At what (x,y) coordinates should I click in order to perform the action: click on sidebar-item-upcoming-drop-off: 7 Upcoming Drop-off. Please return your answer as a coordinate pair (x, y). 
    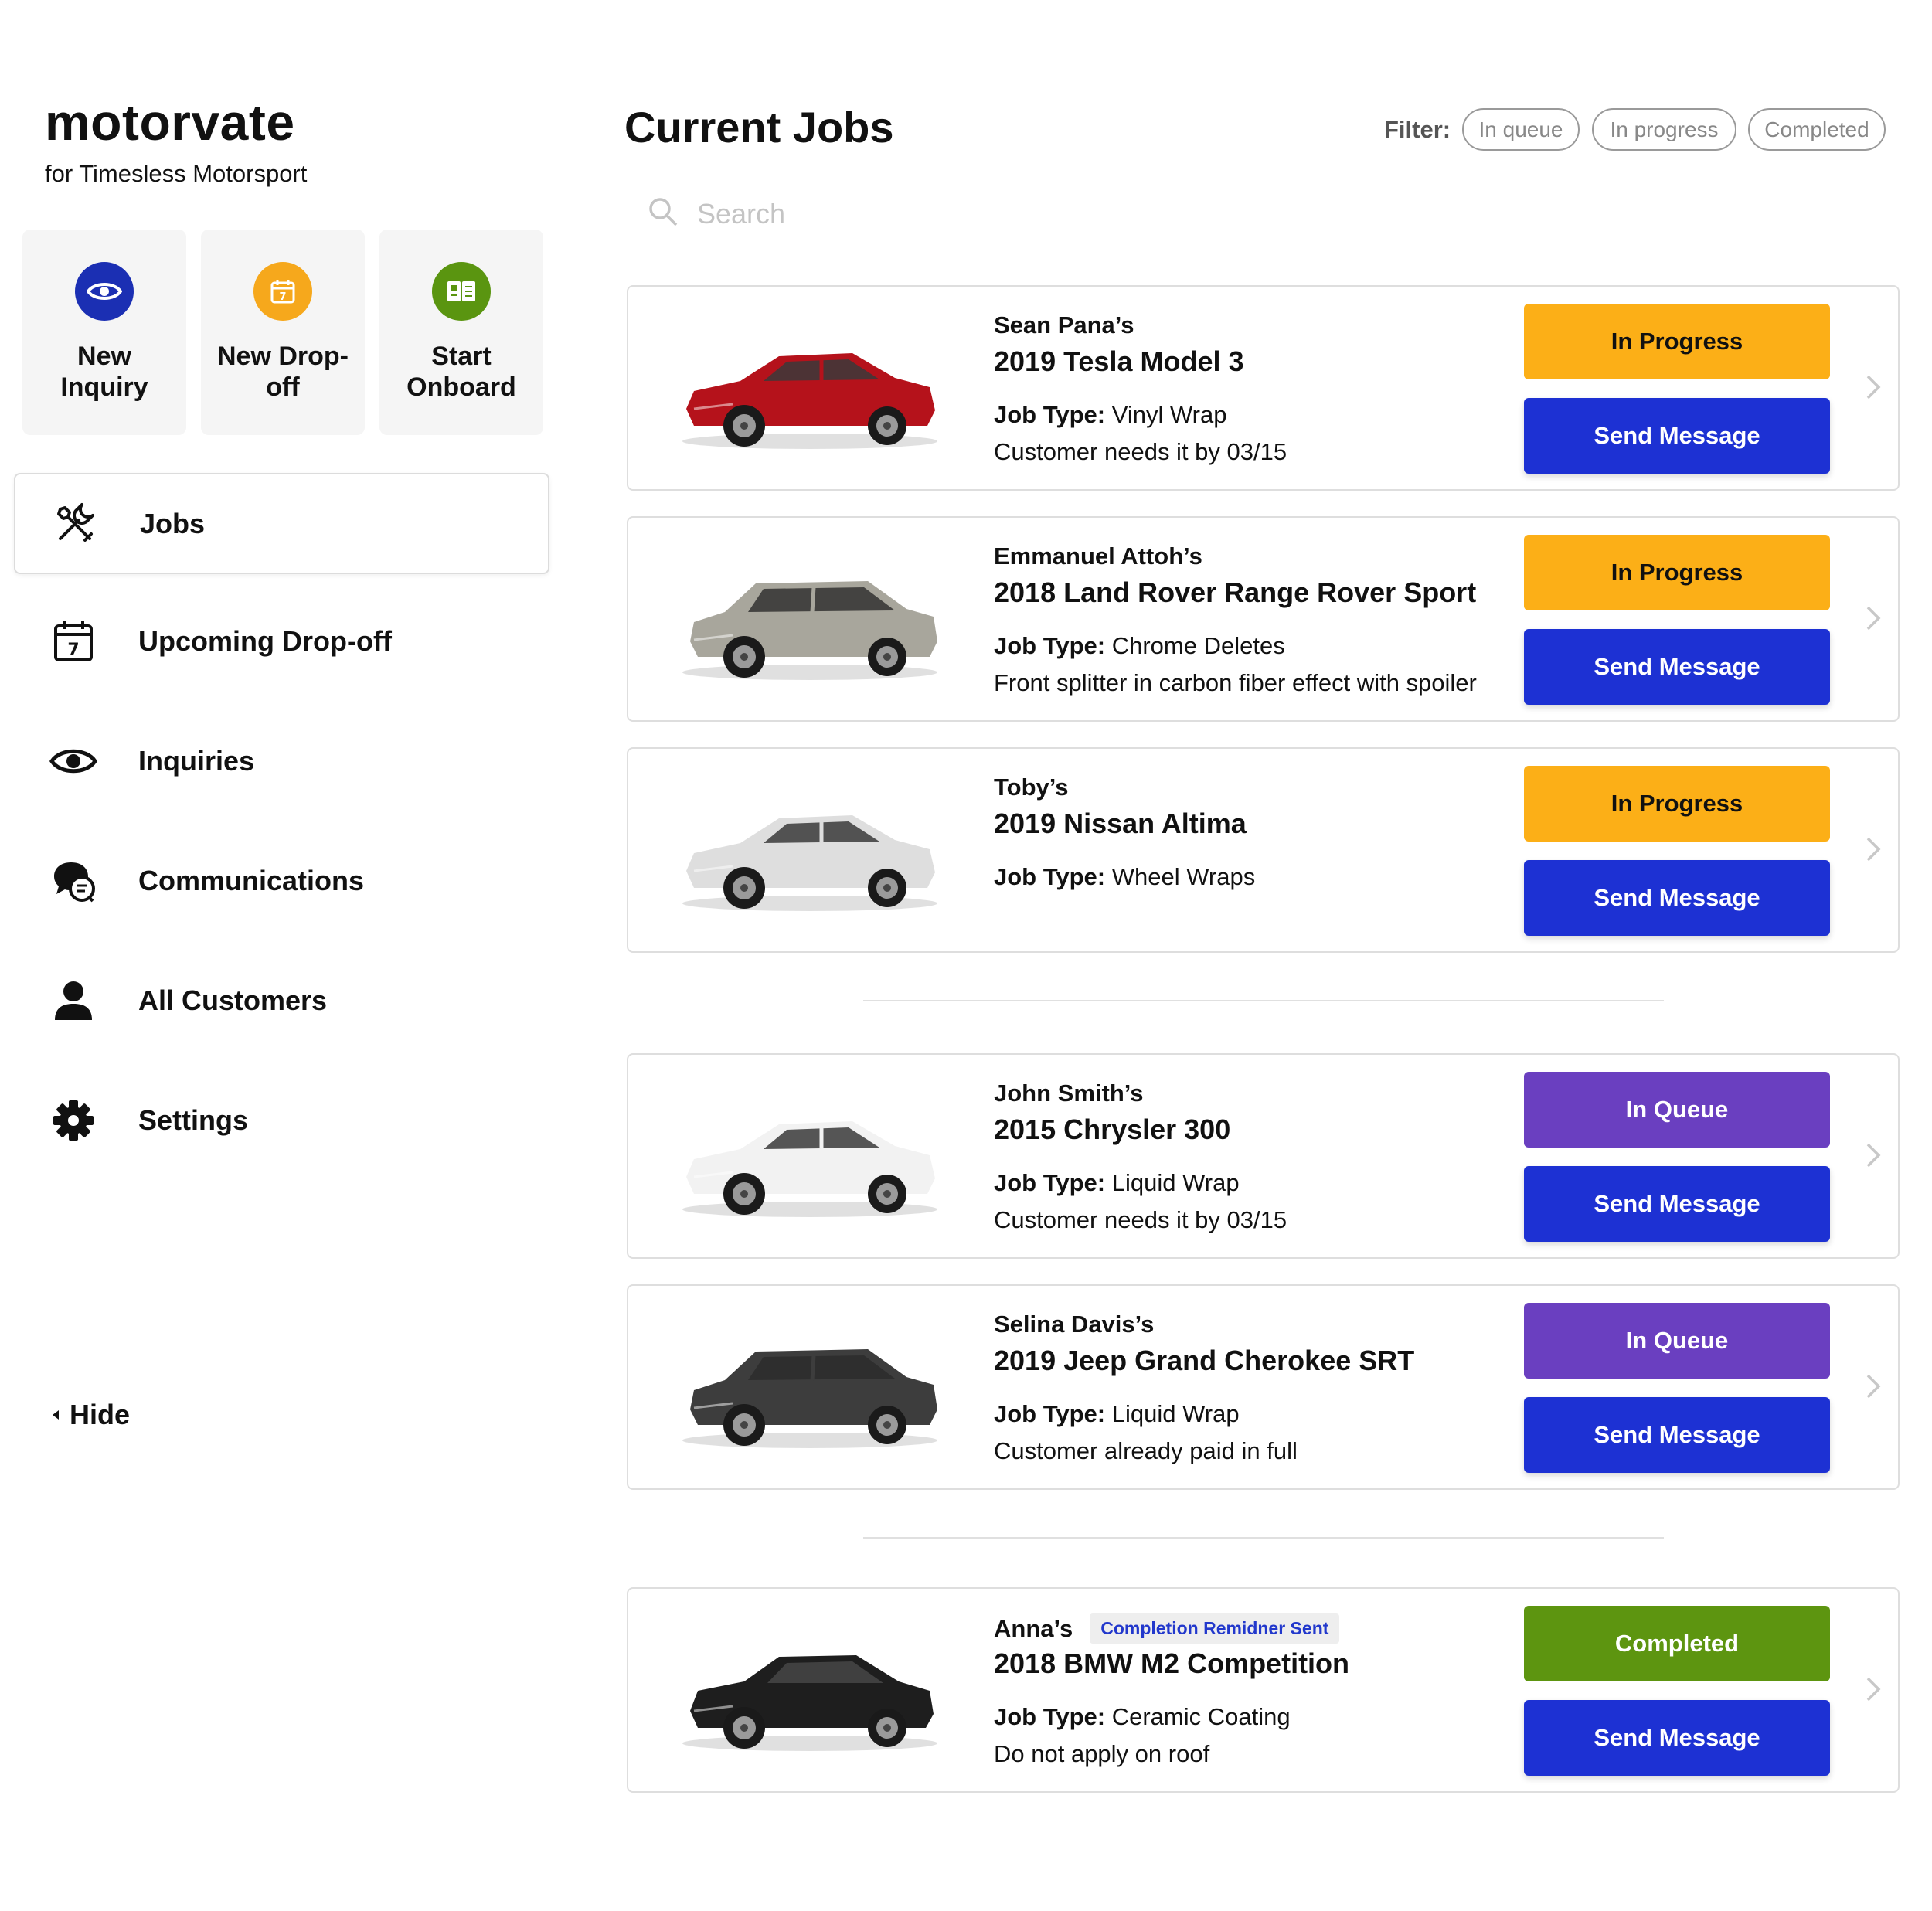
    Looking at the image, I should click on (282, 641).